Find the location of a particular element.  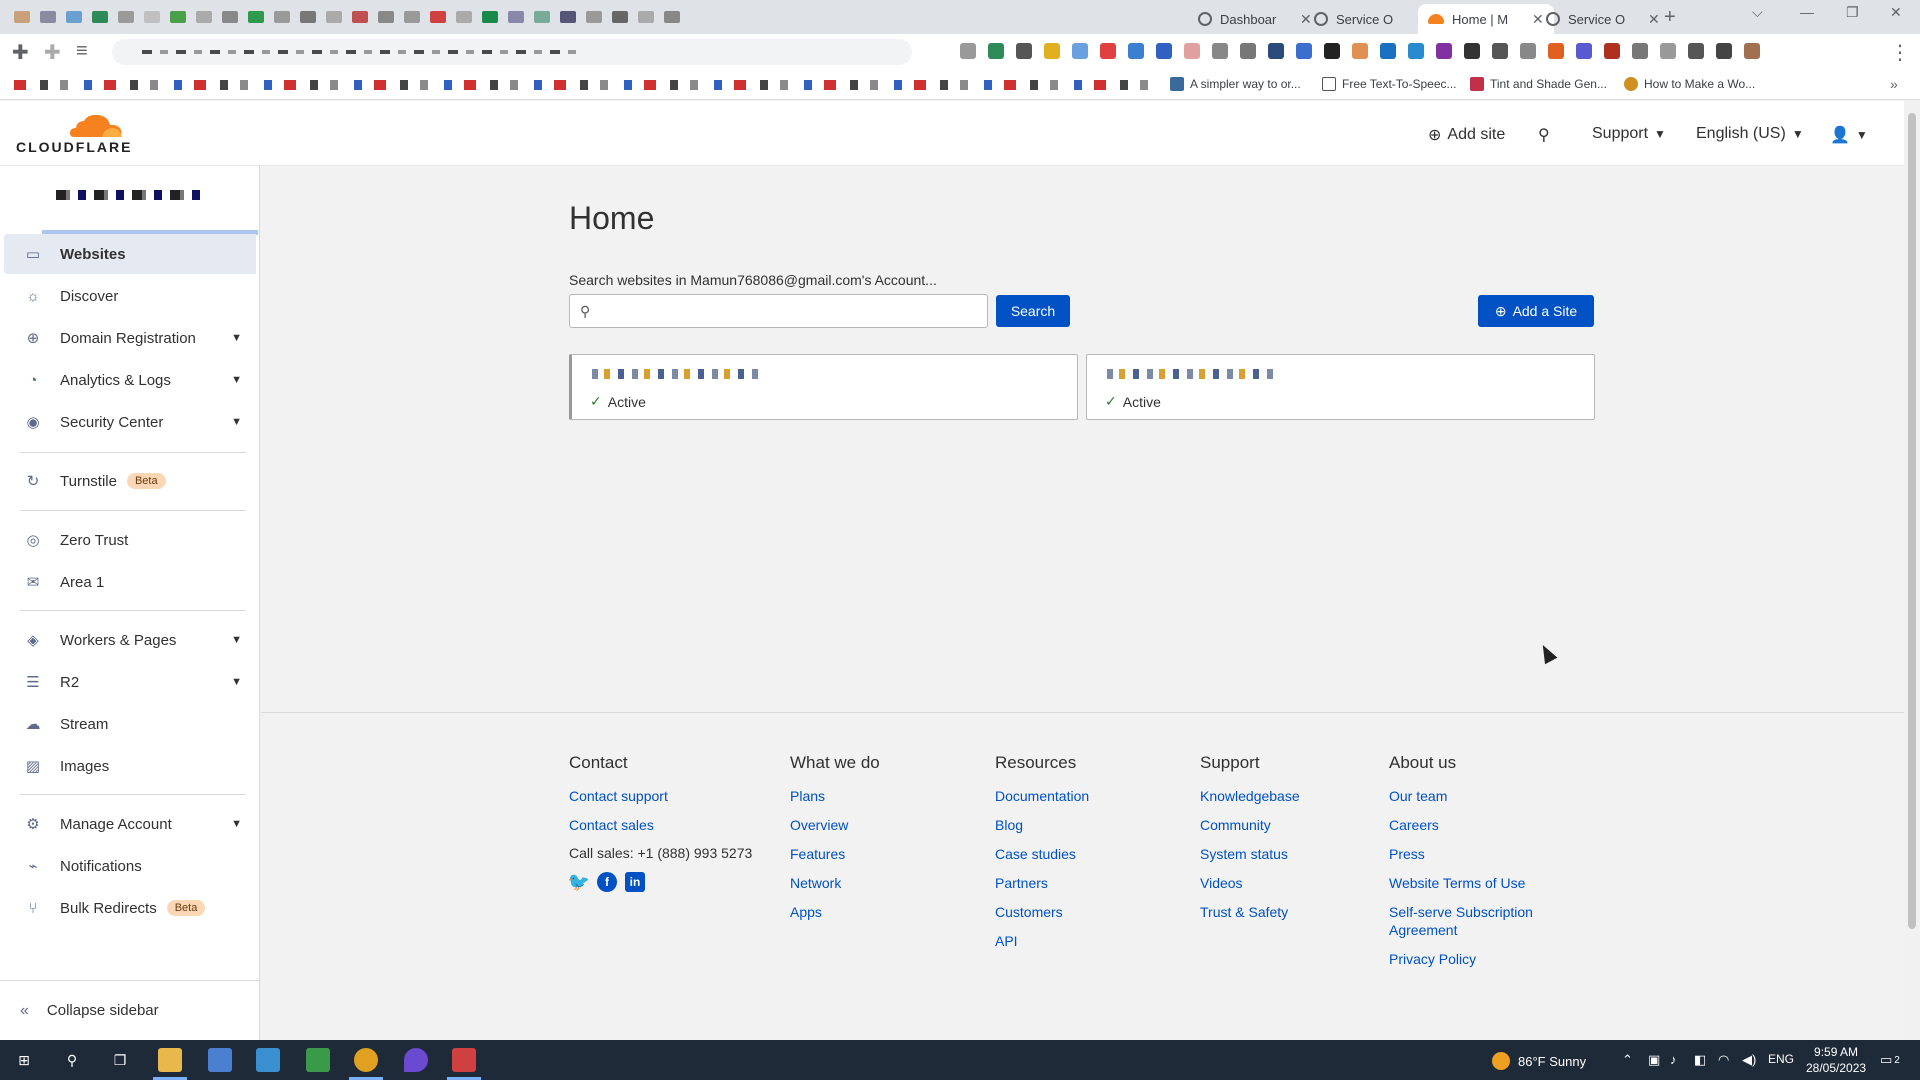

linkedin-icon: in is located at coordinates (635, 882).